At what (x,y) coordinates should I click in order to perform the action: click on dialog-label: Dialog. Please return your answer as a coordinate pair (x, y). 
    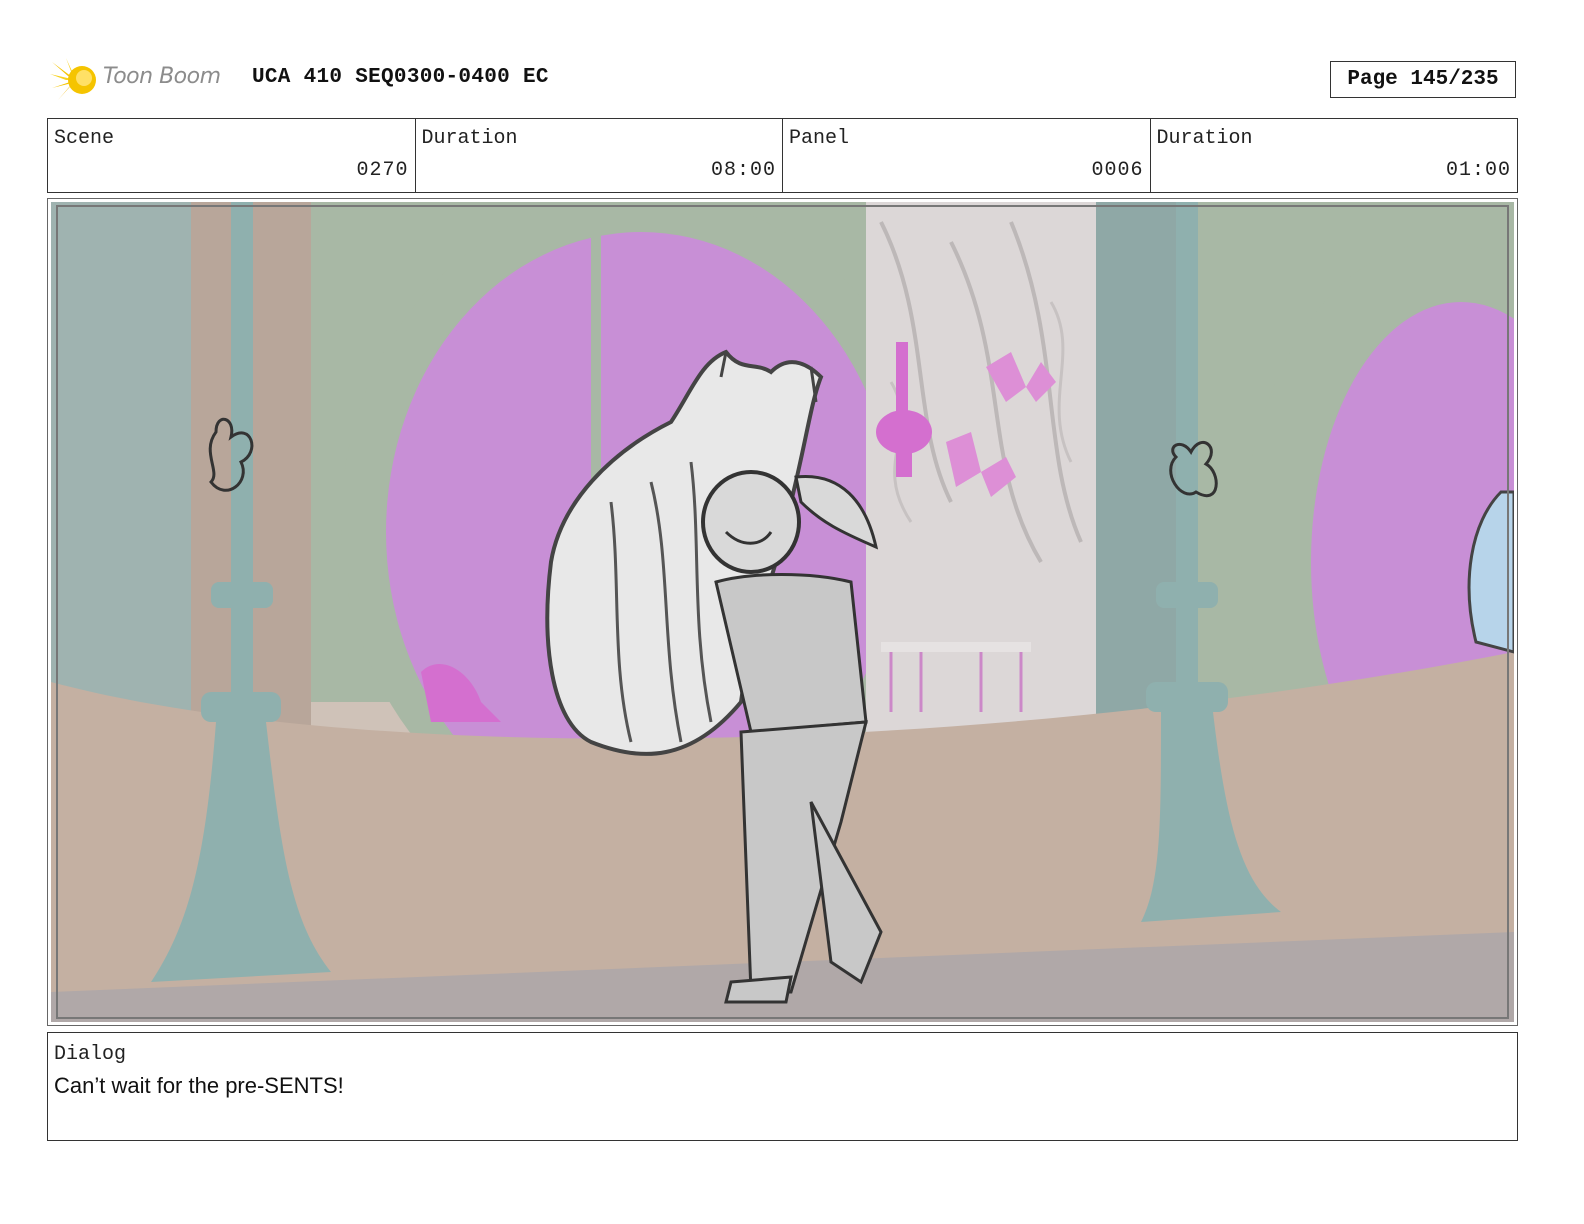
    Looking at the image, I should click on (90, 1054).